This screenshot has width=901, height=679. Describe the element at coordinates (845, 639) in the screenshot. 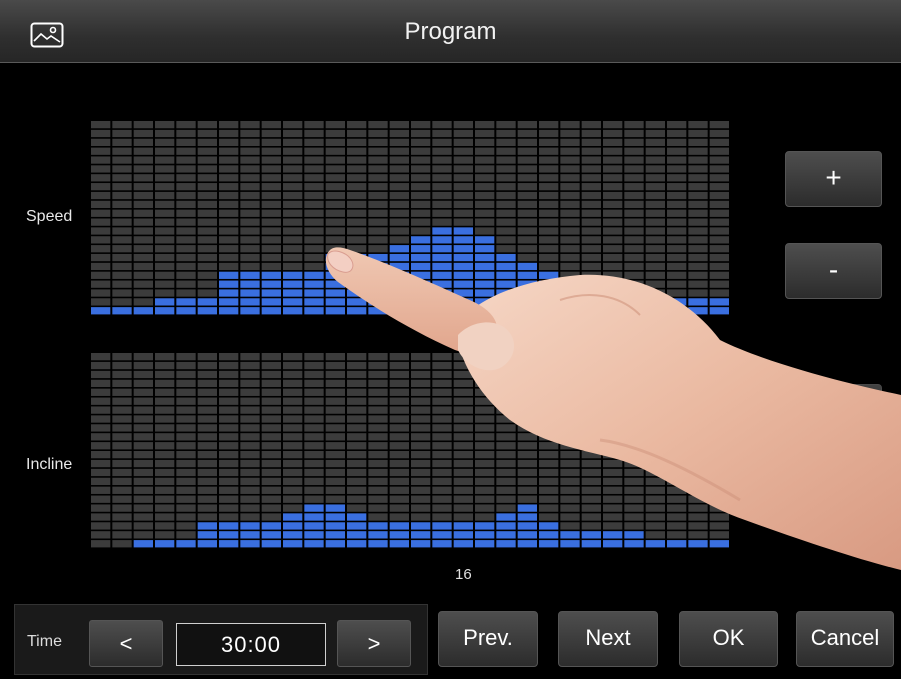

I see `cancel-button: Cancel` at that location.